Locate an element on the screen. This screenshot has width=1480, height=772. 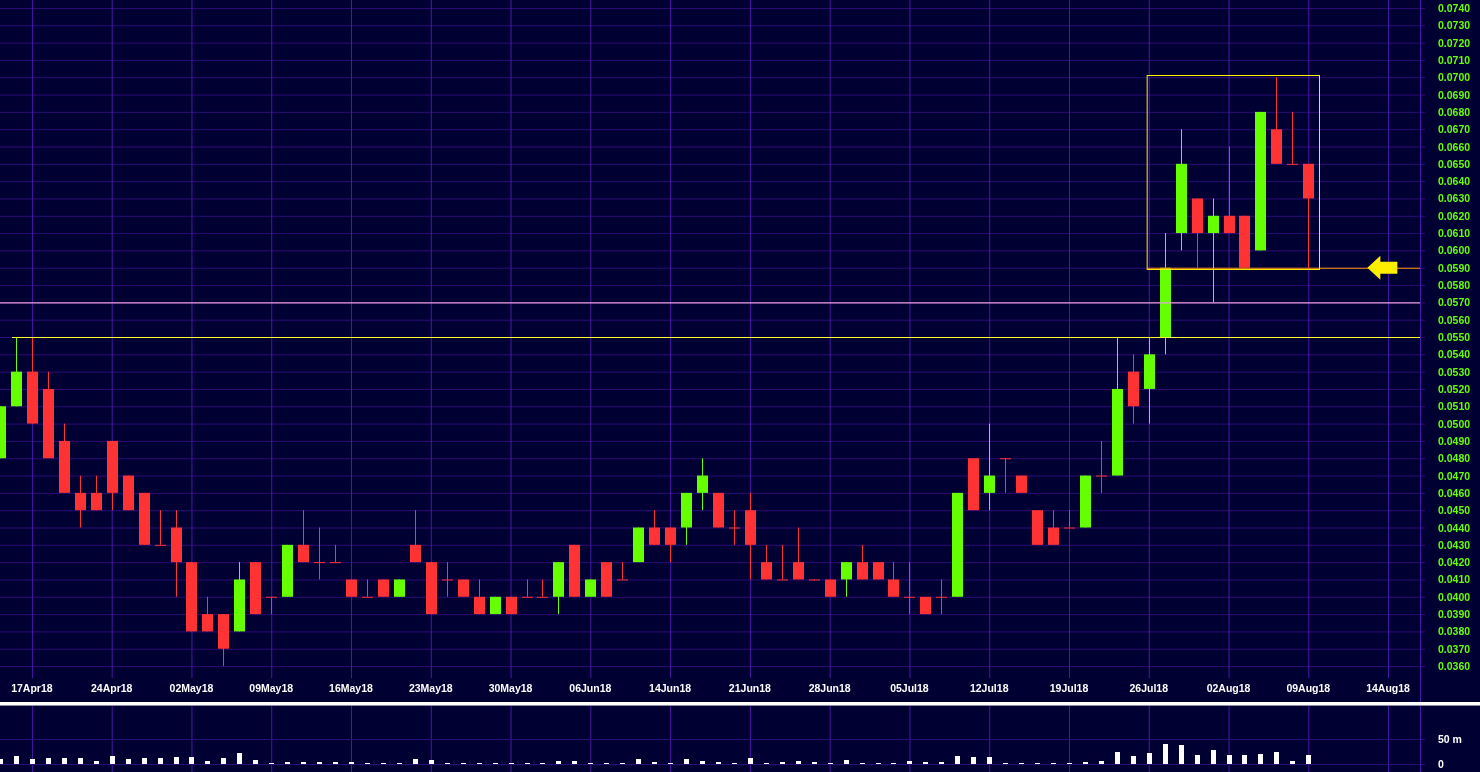
date-label: 09Aug18 is located at coordinates (1308, 688).